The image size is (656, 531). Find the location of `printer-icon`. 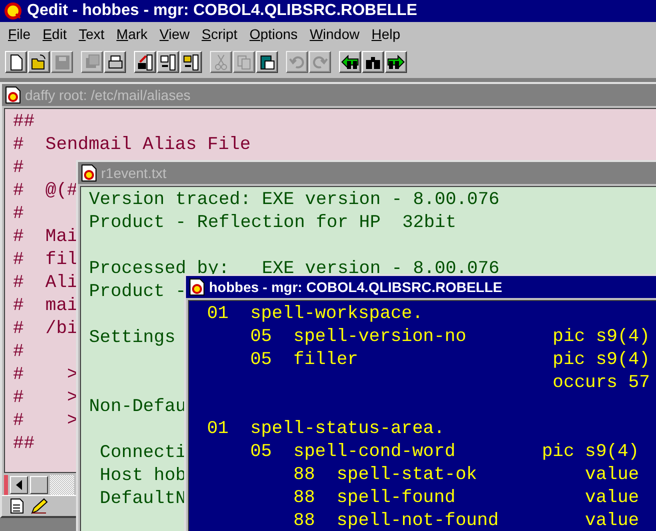

printer-icon is located at coordinates (115, 62).